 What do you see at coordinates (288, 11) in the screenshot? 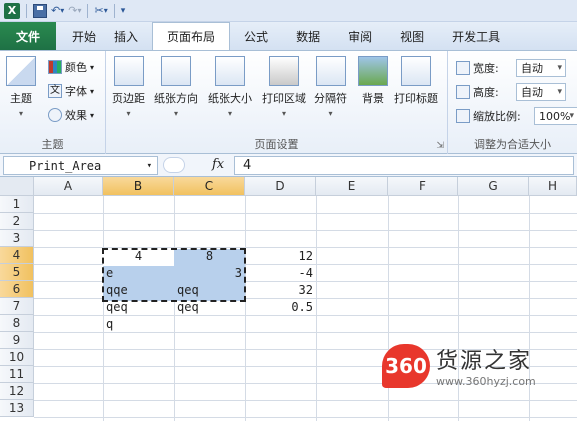
I see `quick-access-toolbar: X ↶ ▾ ↷ ▾ ✂ ▾ ▾` at bounding box center [288, 11].